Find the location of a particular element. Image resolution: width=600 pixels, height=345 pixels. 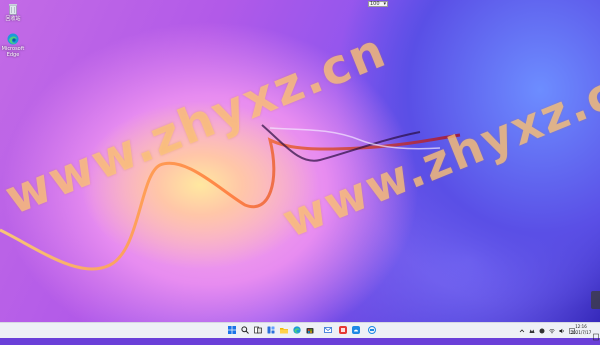

desktop-icon-label: Microsoft Edge is located at coordinates (13, 52).